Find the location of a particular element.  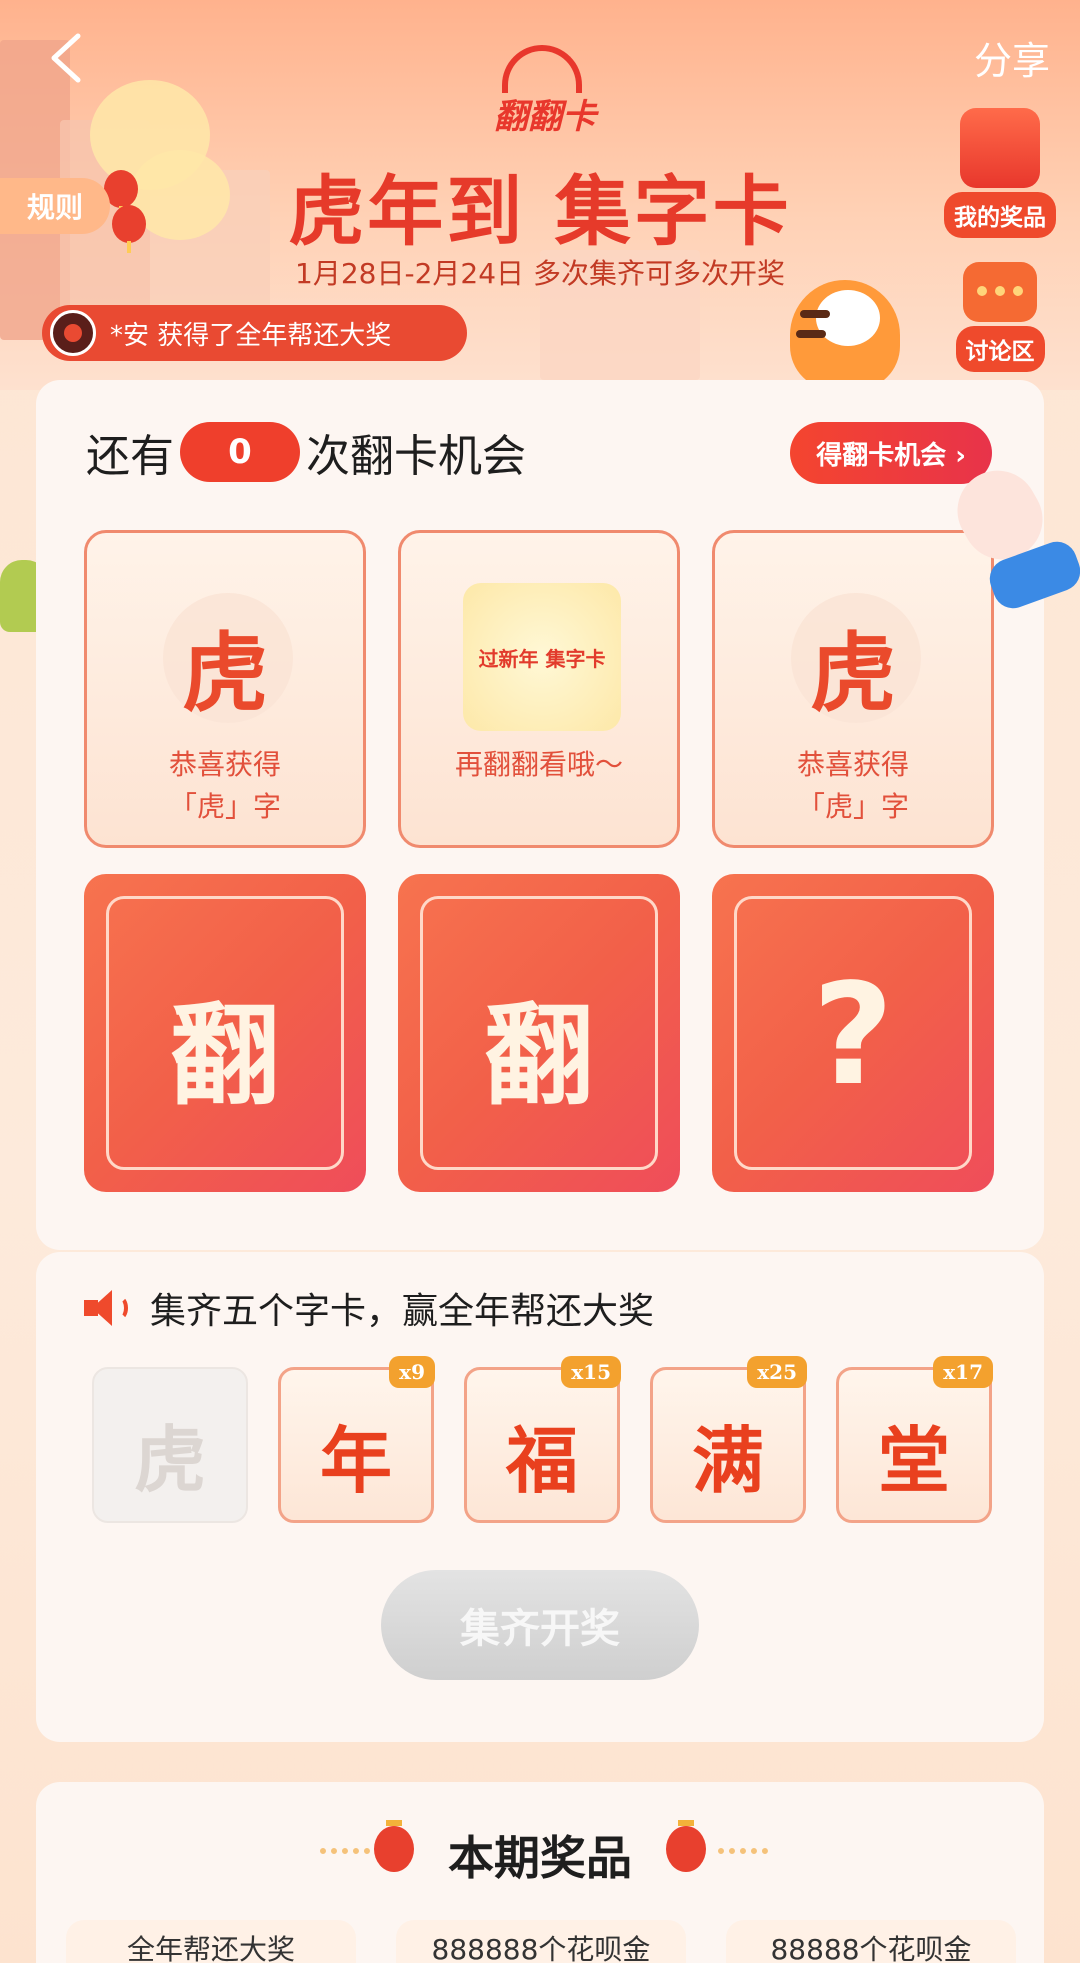

dots-decoration is located at coordinates (743, 1851).